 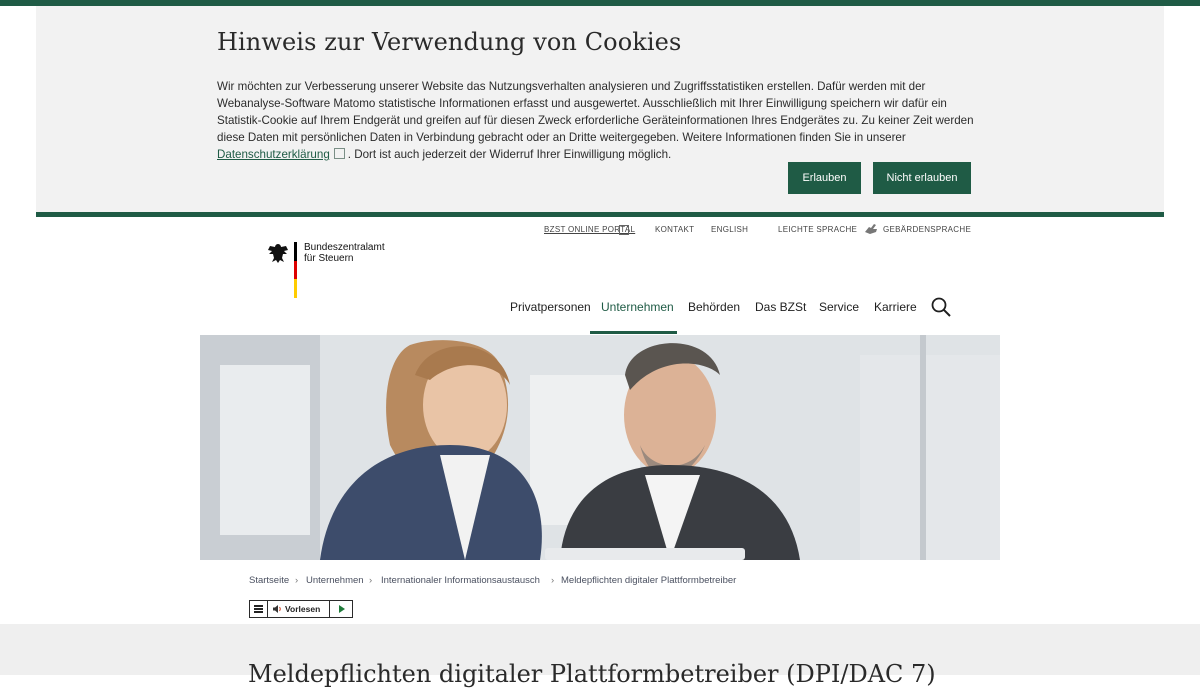 I want to click on breadcrumb-startseite: Startseite, so click(x=269, y=580).